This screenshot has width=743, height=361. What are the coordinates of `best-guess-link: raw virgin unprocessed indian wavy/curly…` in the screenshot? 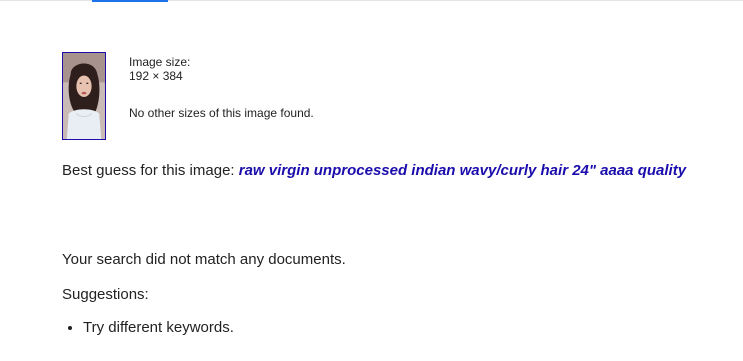 It's located at (462, 170).